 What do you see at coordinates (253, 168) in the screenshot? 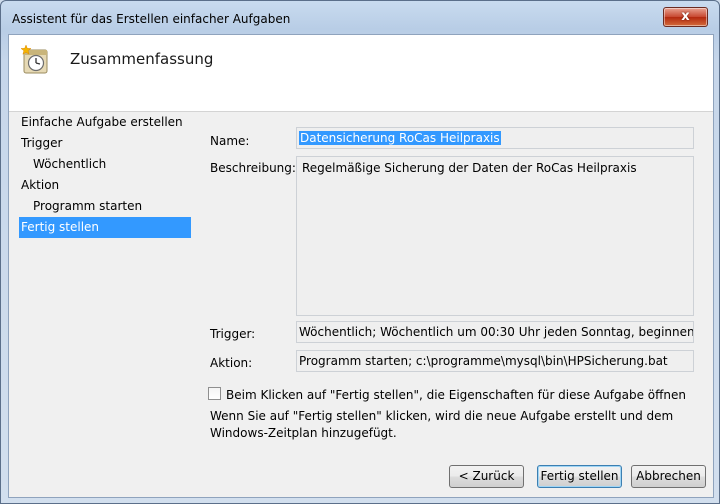
I see `description-label: Beschreibung:` at bounding box center [253, 168].